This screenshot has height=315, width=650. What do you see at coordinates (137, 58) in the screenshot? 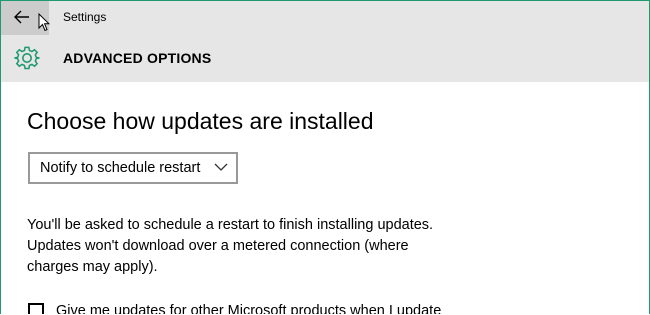
I see `page-title: ADVANCED OPTIONS` at bounding box center [137, 58].